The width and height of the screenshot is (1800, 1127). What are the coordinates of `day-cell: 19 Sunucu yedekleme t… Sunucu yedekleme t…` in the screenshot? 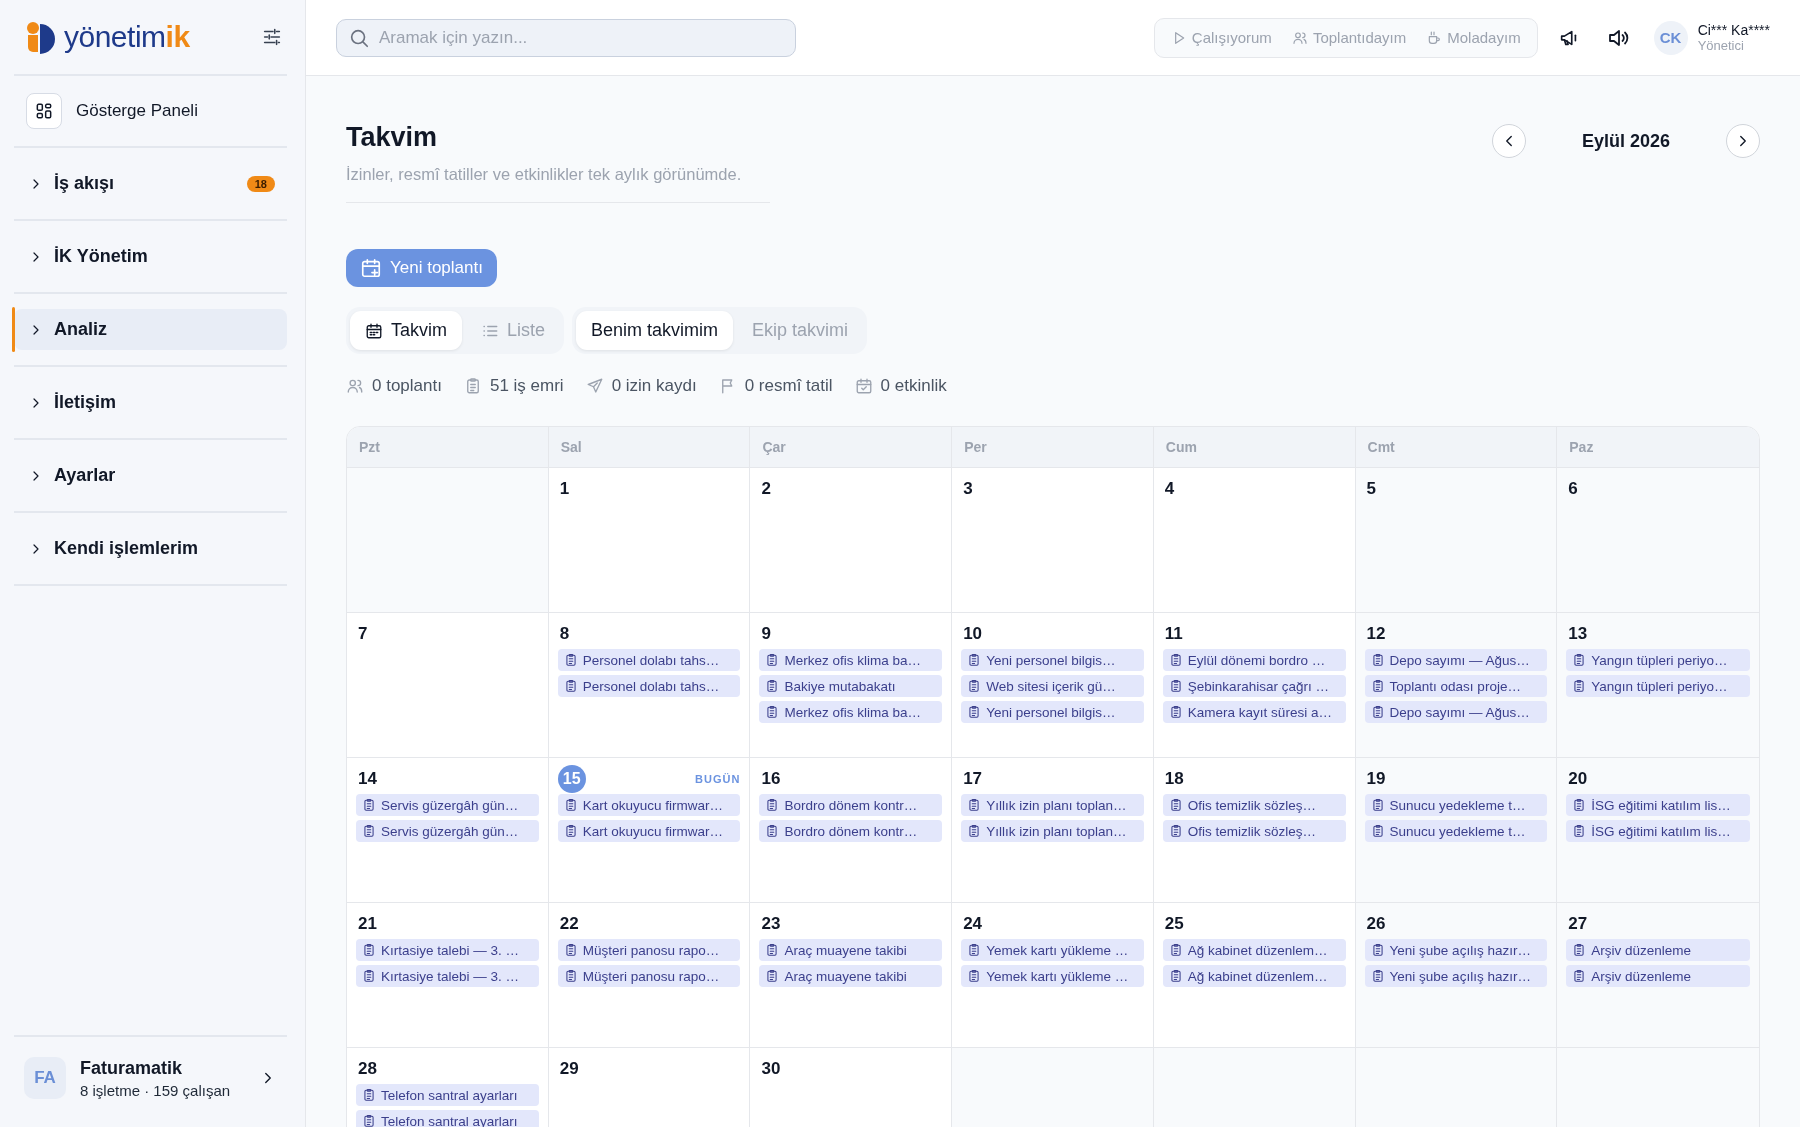 It's located at (1456, 830).